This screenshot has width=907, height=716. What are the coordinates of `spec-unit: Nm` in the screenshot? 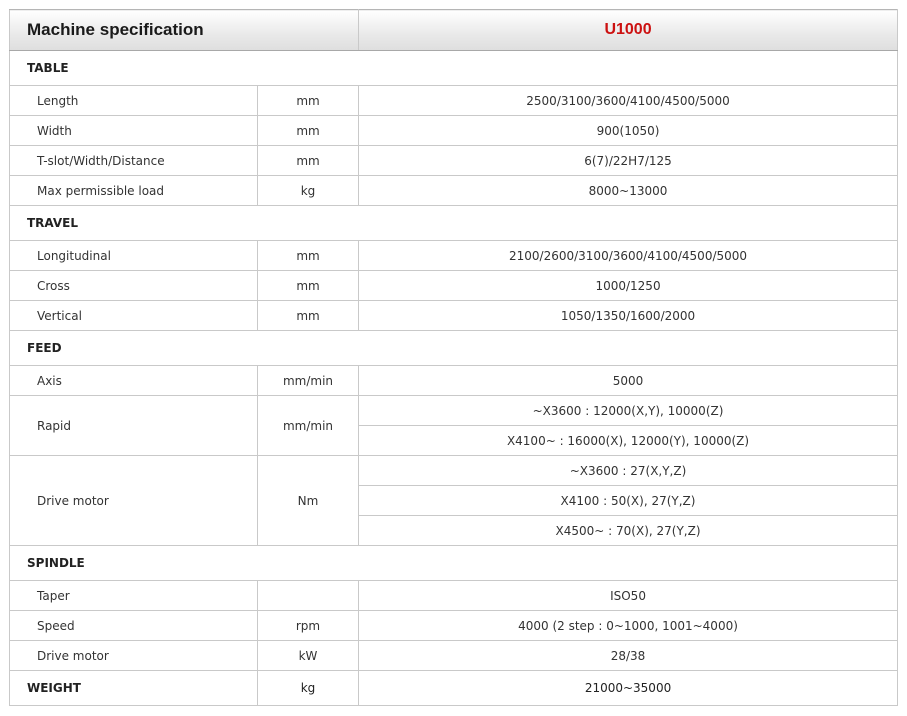 It's located at (308, 500).